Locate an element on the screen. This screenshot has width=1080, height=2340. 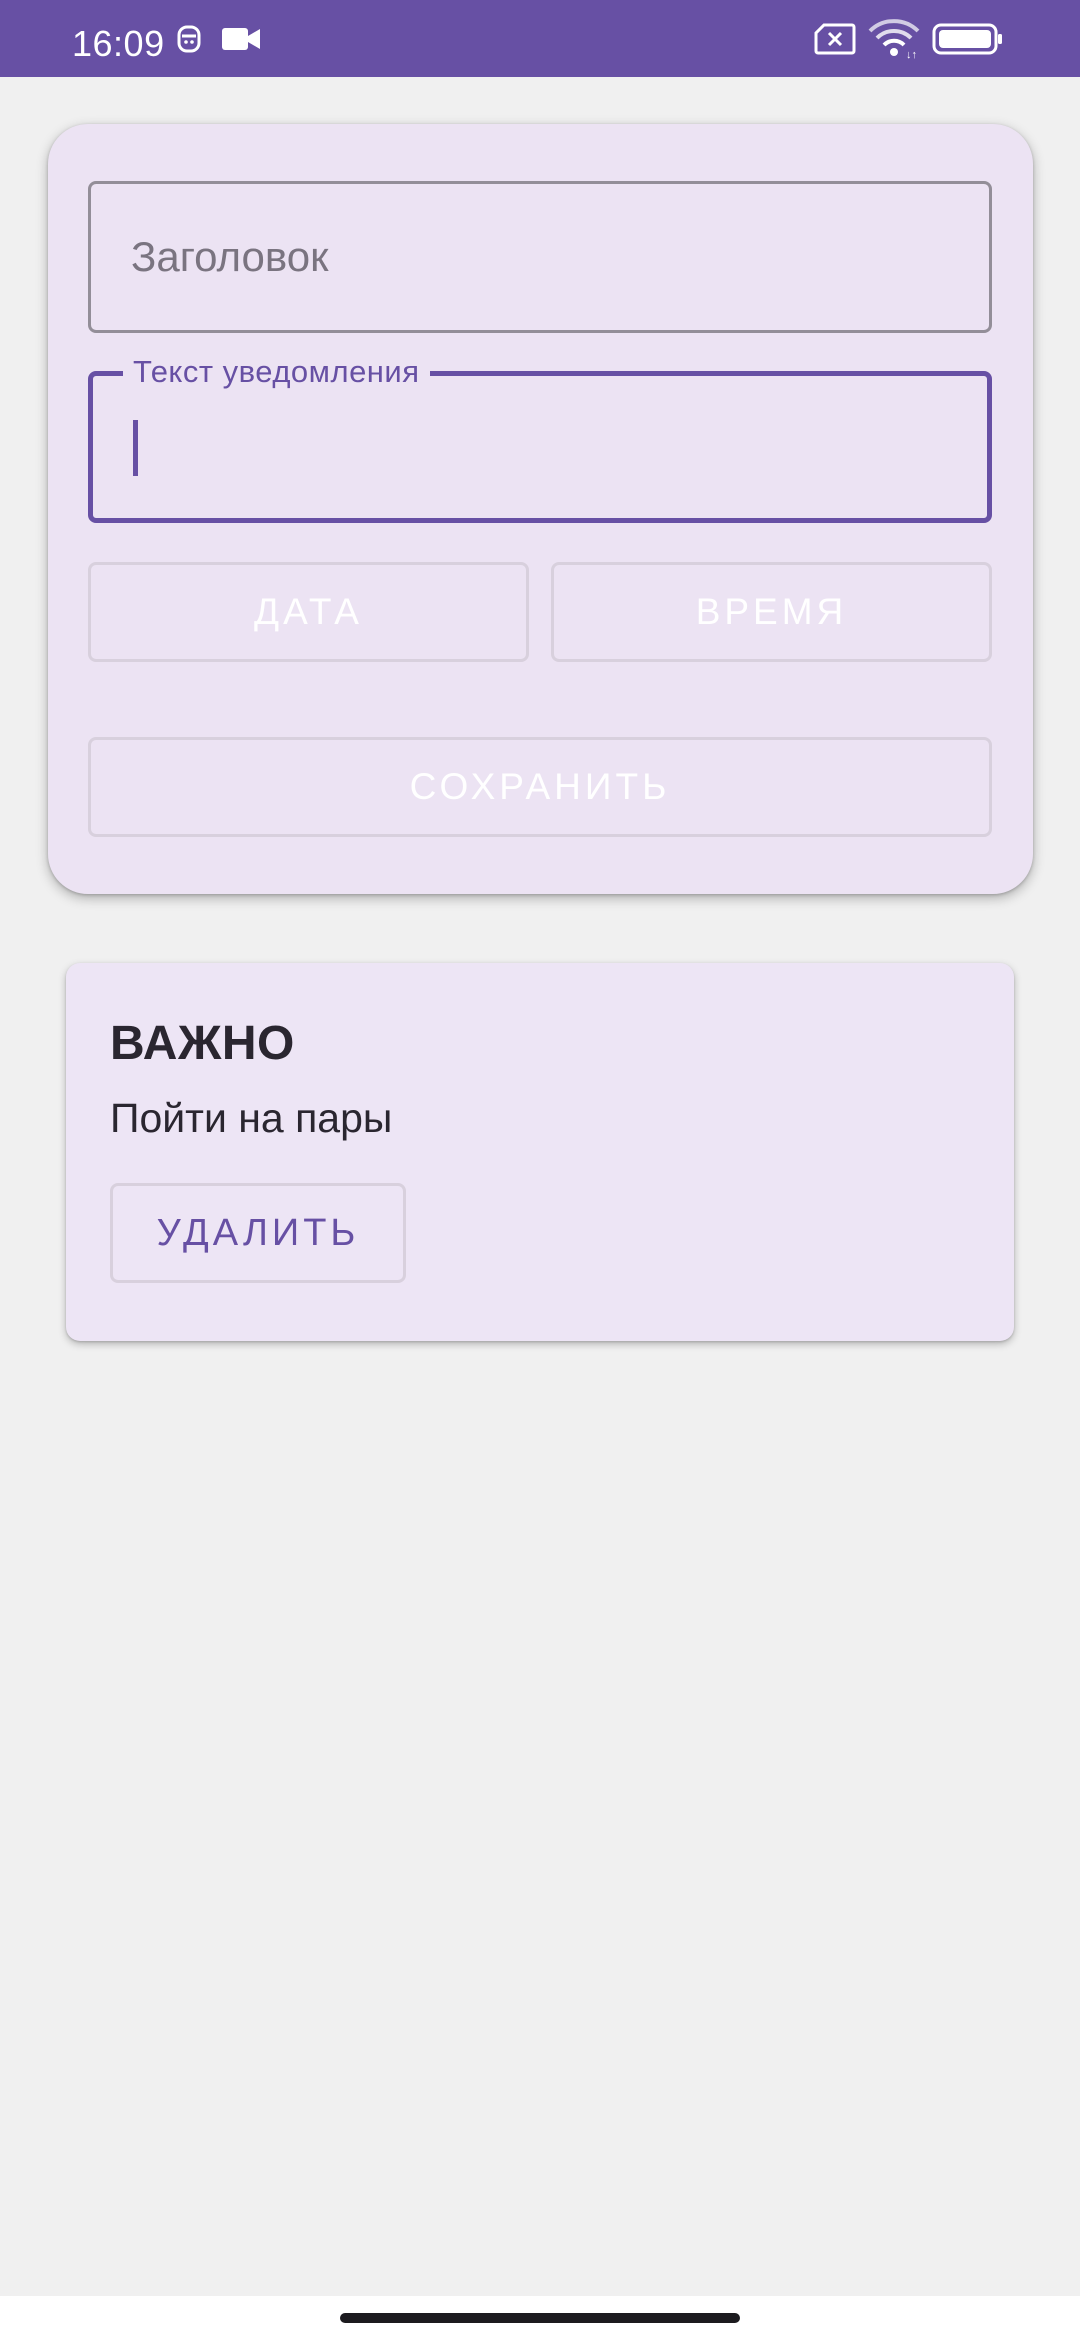
notification-text-label: Текст уведомления is located at coordinates (276, 372).